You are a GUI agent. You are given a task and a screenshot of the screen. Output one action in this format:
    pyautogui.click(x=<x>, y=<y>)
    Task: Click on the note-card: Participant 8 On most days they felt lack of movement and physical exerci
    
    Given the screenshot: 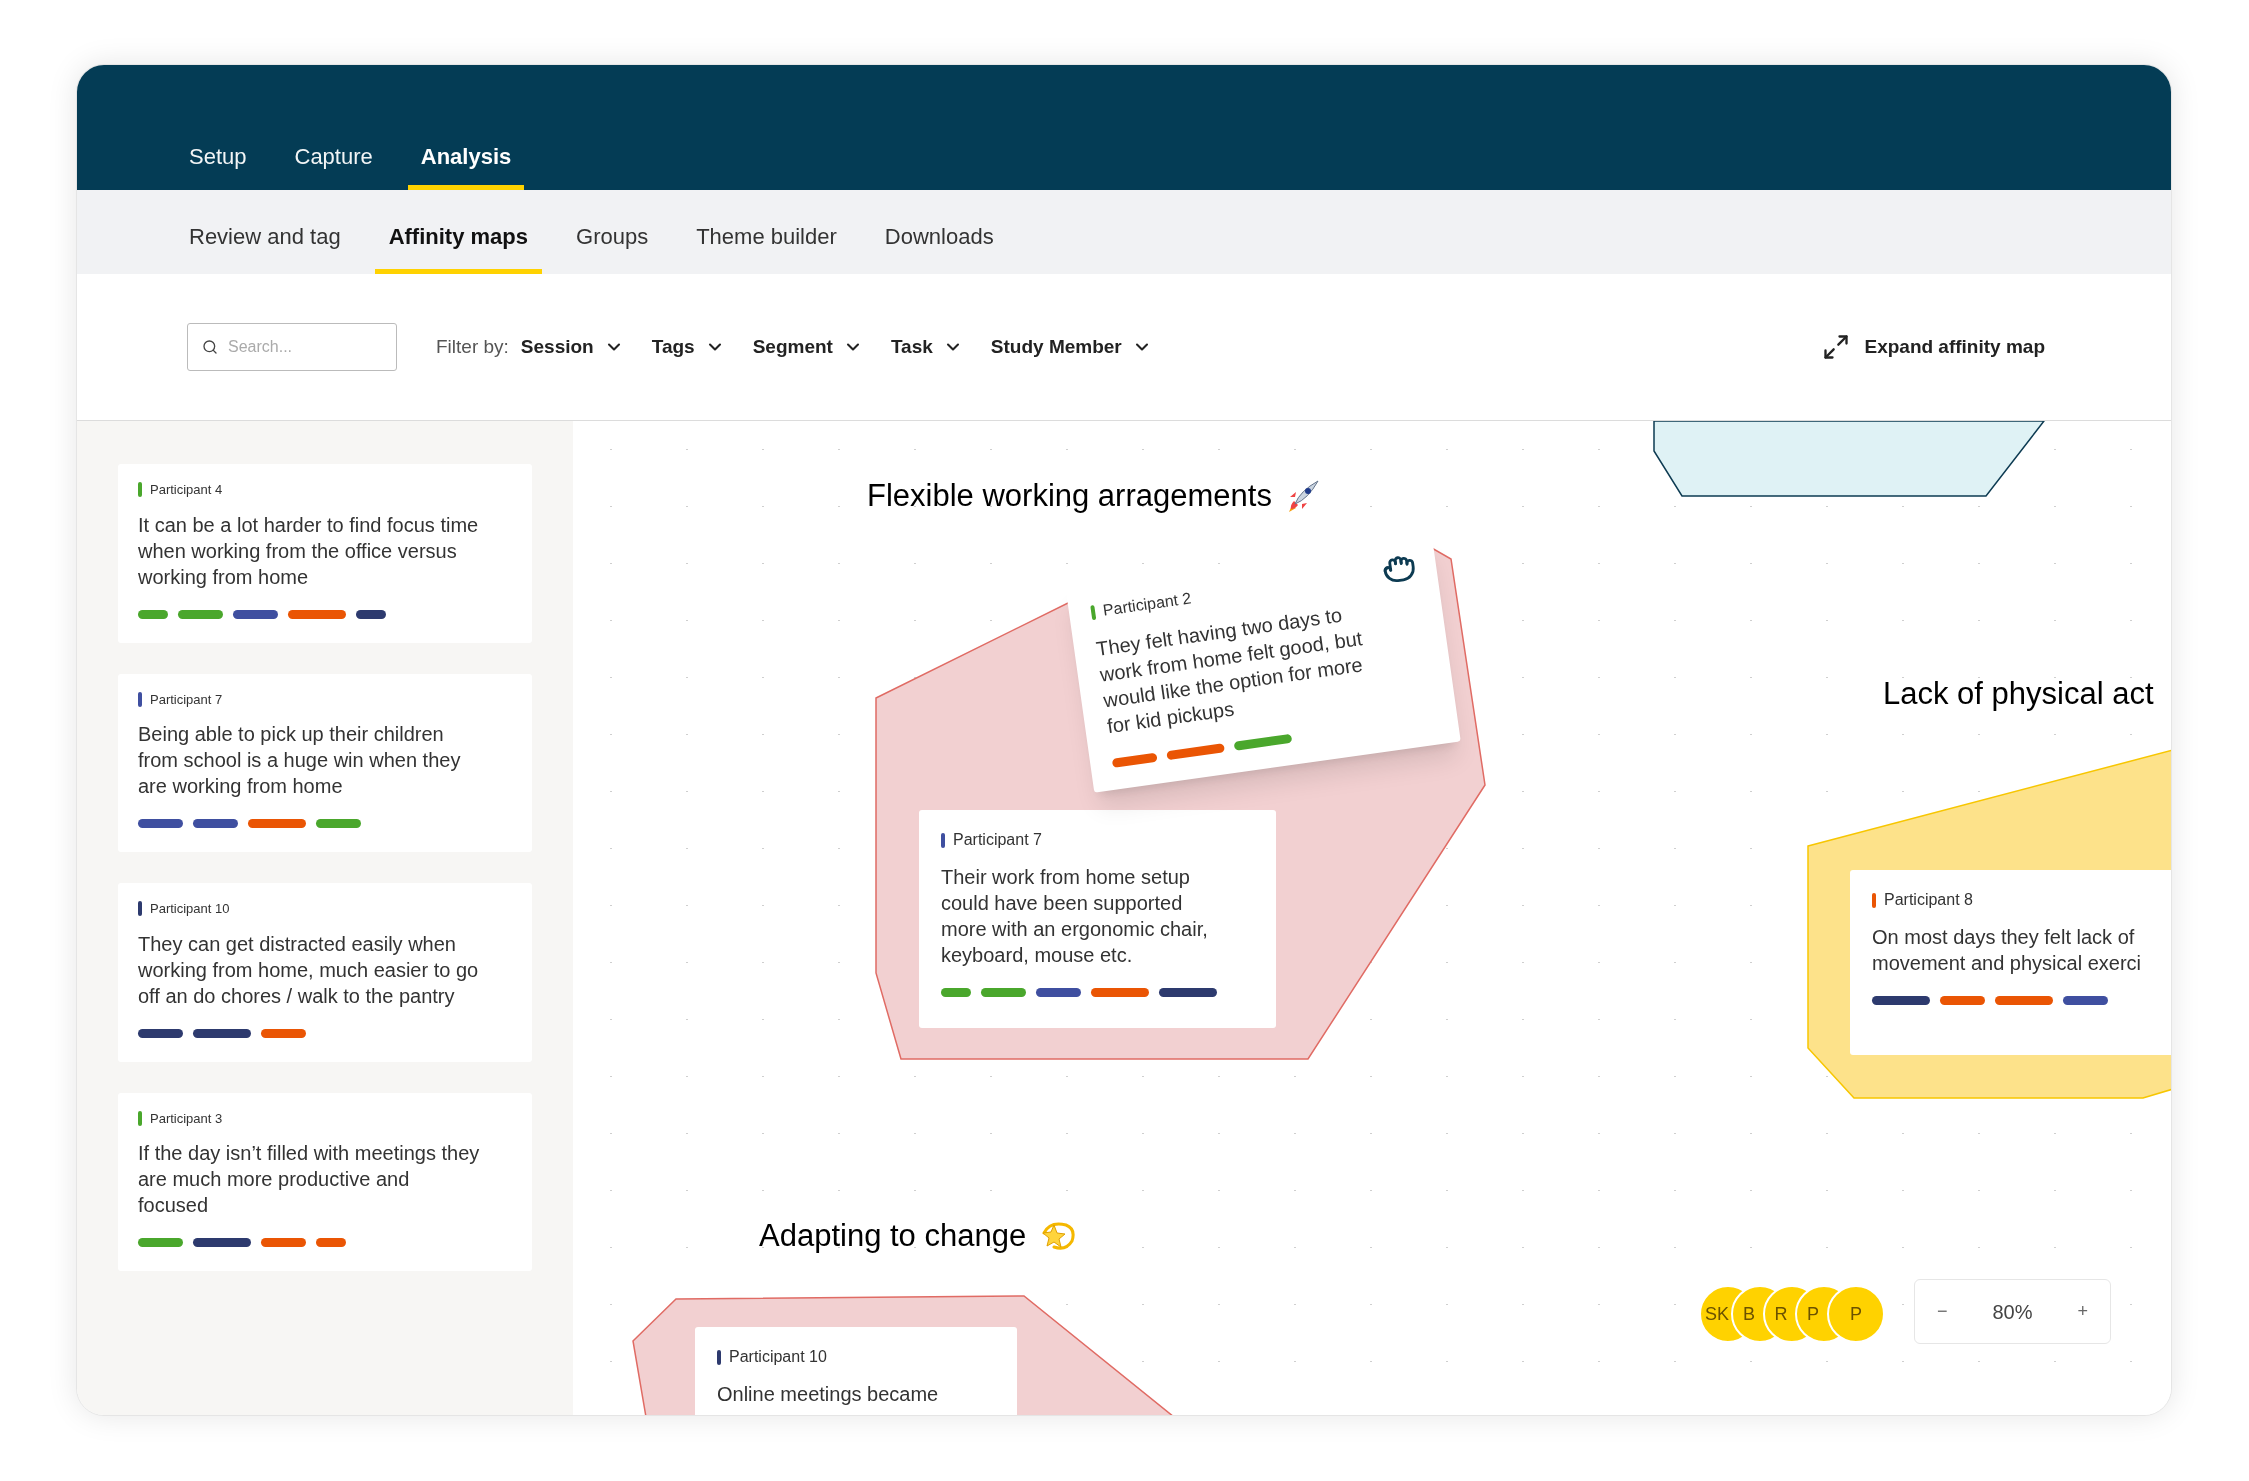 What is the action you would take?
    pyautogui.click(x=2010, y=962)
    